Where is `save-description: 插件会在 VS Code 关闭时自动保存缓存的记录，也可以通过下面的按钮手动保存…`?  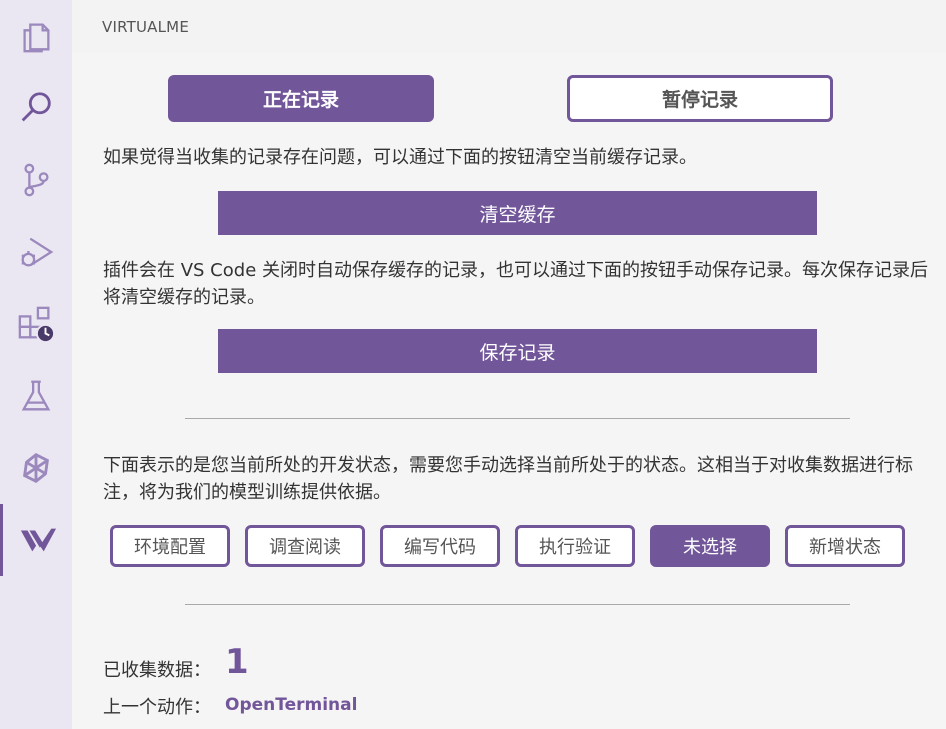 save-description: 插件会在 VS Code 关闭时自动保存缓存的记录，也可以通过下面的按钮手动保存… is located at coordinates (515, 284).